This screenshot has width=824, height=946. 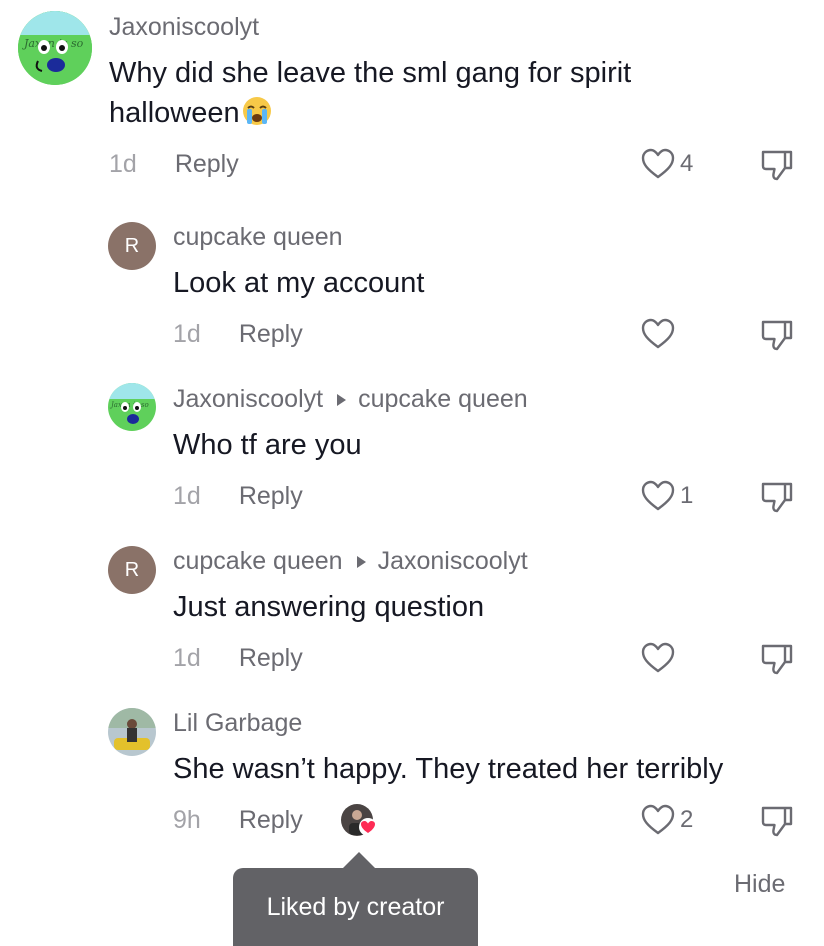 What do you see at coordinates (53, 43) in the screenshot?
I see `svg-text: Jaxon is so` at bounding box center [53, 43].